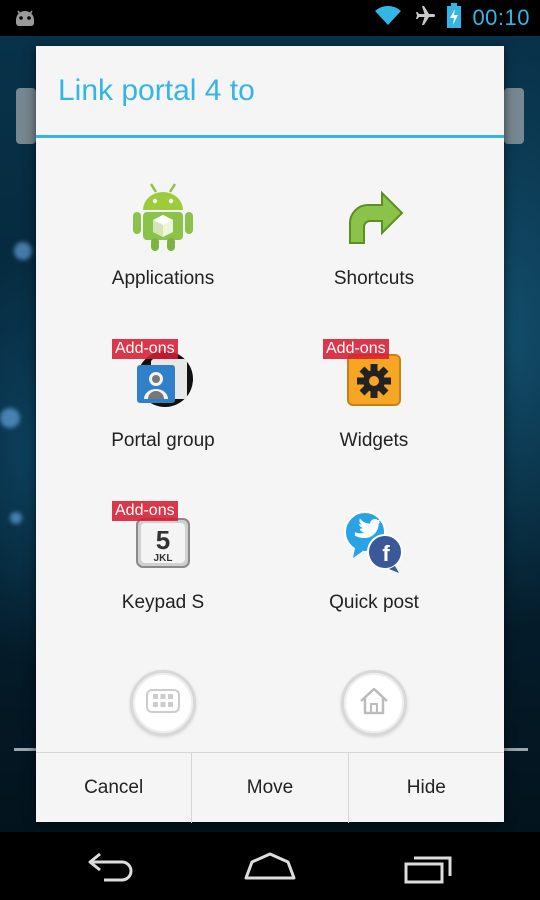 The height and width of the screenshot is (900, 540). Describe the element at coordinates (425, 788) in the screenshot. I see `hide-button: Hide` at that location.